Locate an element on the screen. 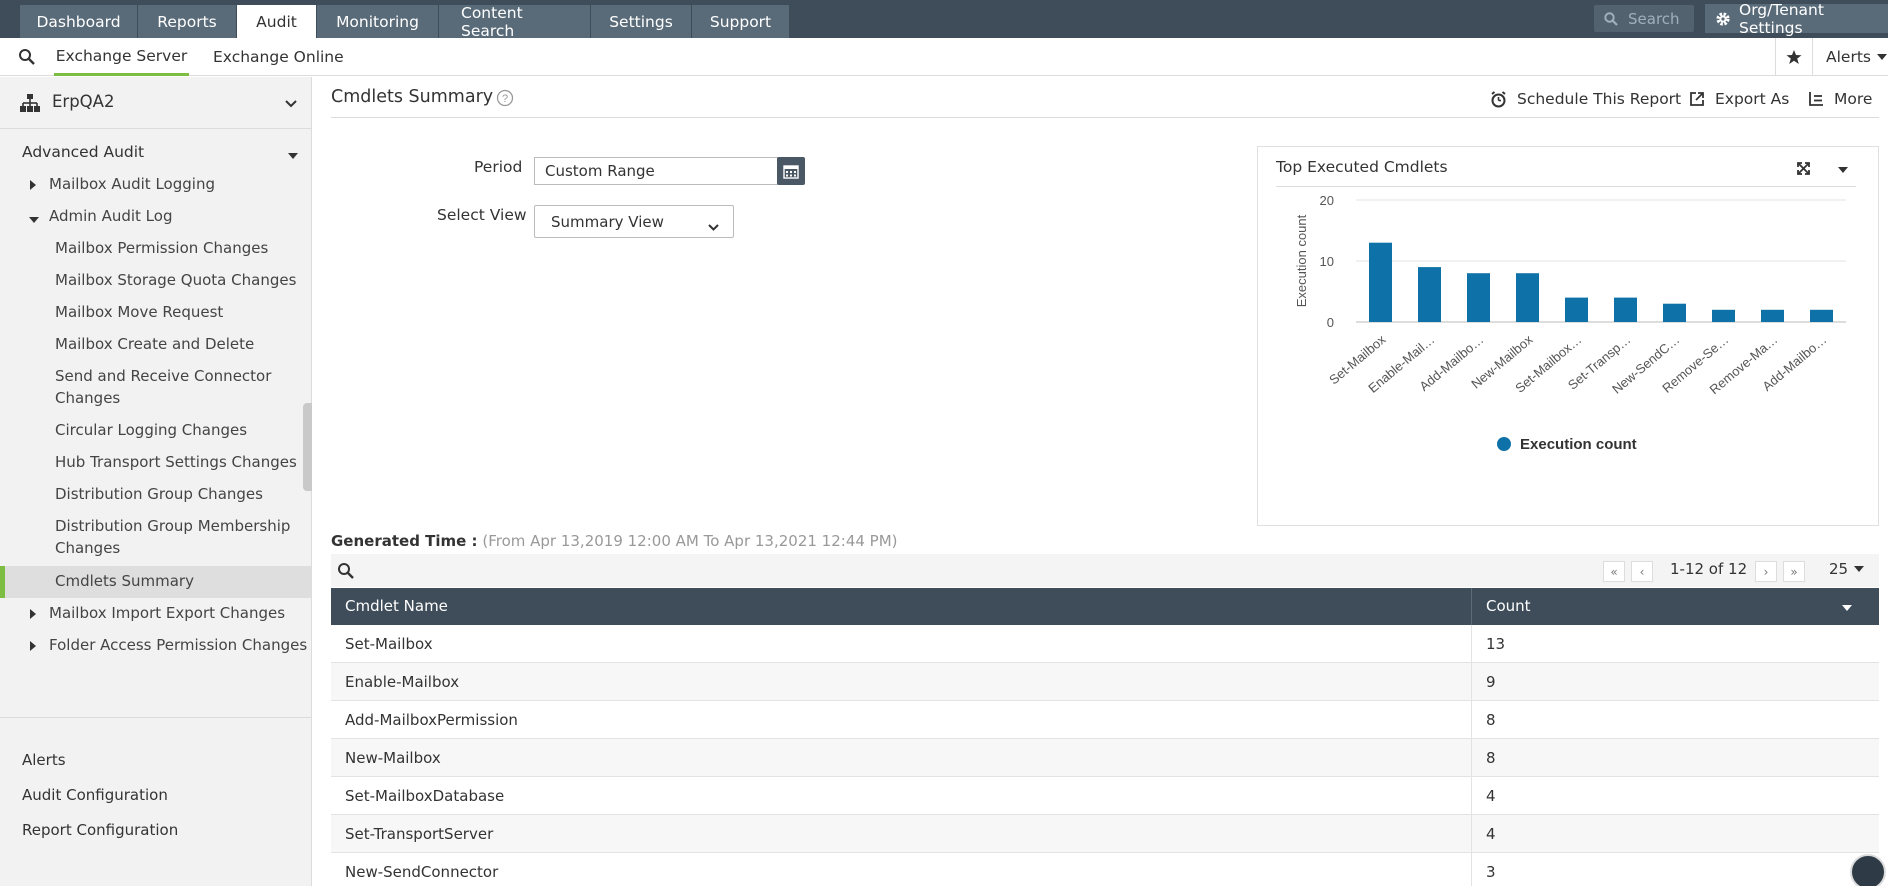 The width and height of the screenshot is (1888, 886). schedule-report-label: Schedule This Report is located at coordinates (1599, 99).